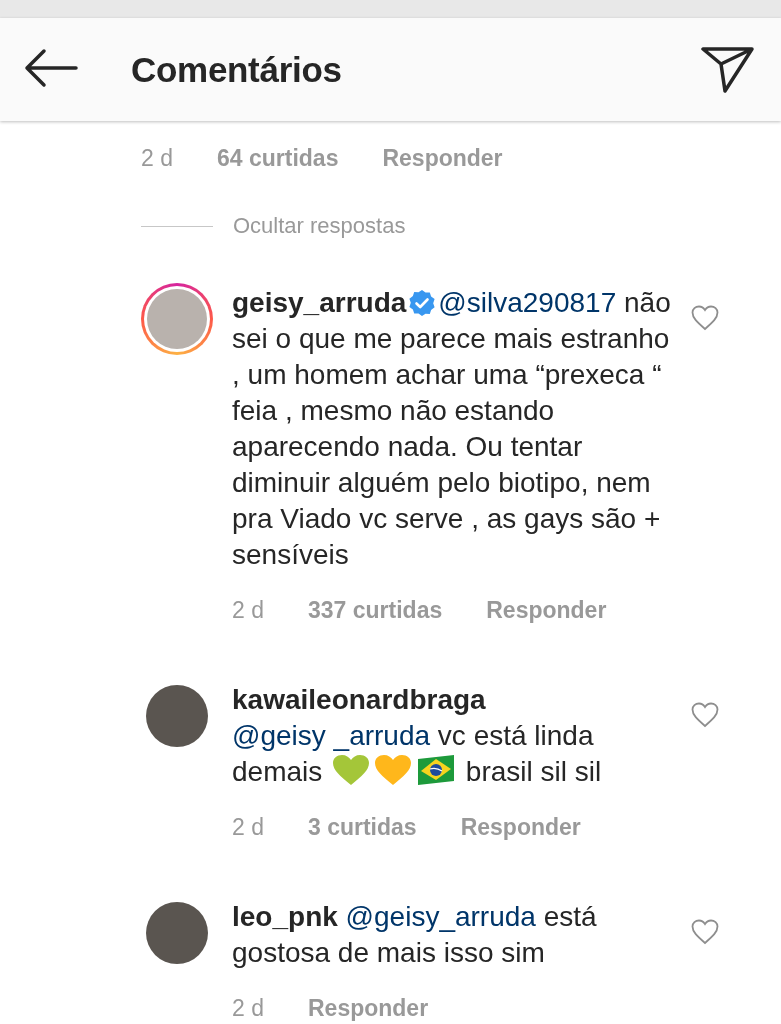  What do you see at coordinates (527, 302) in the screenshot?
I see `mention-link: @silva290817` at bounding box center [527, 302].